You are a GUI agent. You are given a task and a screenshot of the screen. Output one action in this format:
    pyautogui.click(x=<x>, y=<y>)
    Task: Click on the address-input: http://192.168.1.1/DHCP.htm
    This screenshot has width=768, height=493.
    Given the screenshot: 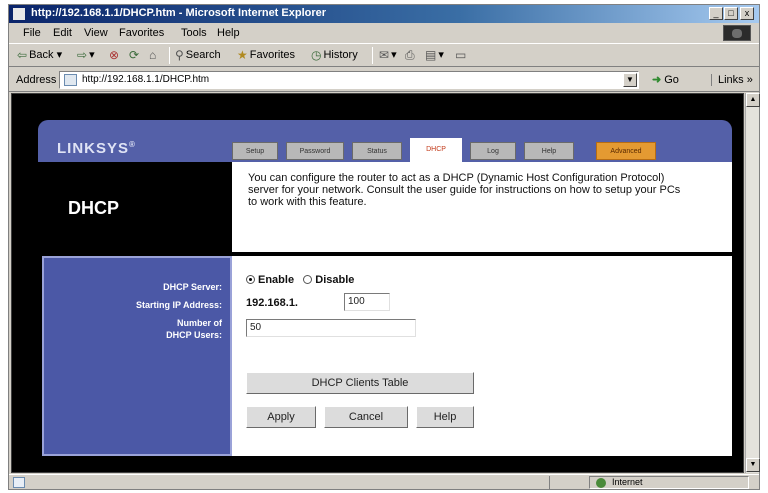 What is the action you would take?
    pyautogui.click(x=349, y=80)
    